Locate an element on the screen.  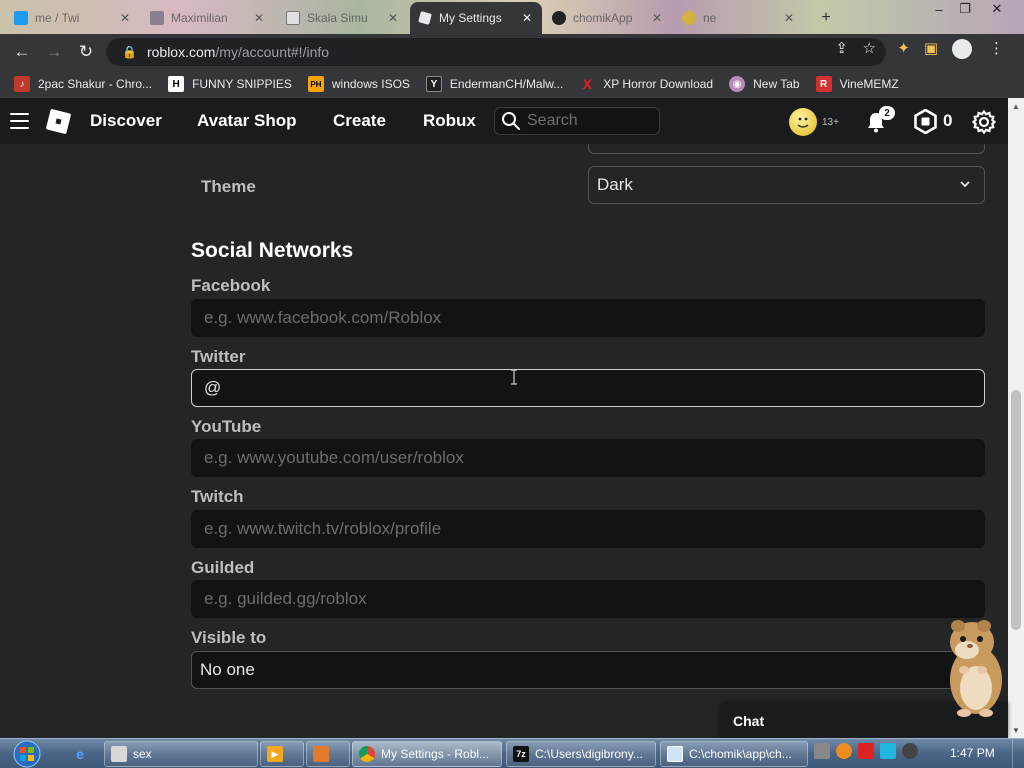
browser-tab-active: My Settings ✕ is located at coordinates (476, 18).